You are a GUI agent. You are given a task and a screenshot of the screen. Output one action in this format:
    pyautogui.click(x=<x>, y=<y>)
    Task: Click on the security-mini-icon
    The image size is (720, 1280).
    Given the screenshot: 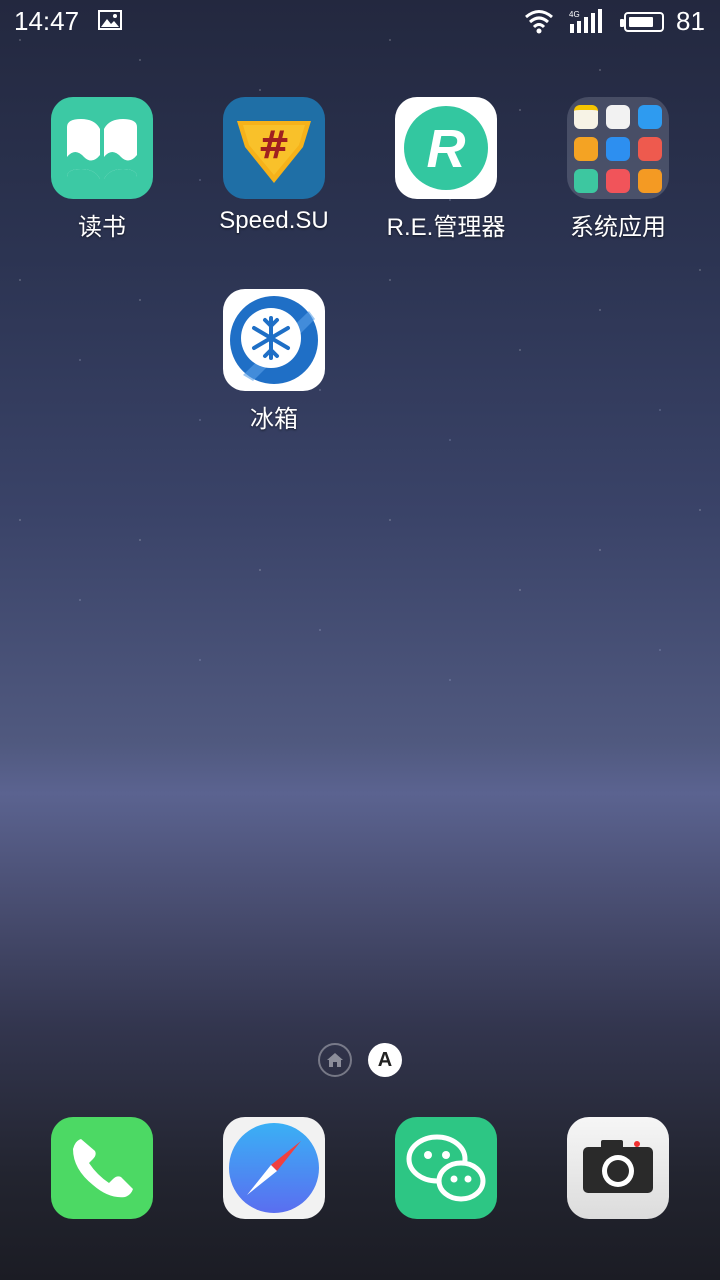 What is the action you would take?
    pyautogui.click(x=618, y=149)
    